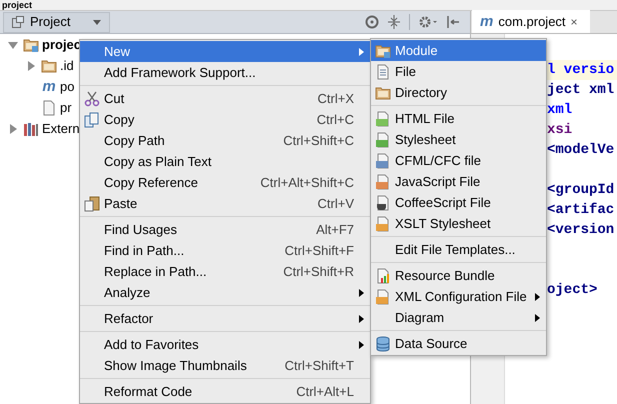 The image size is (617, 404). What do you see at coordinates (225, 318) in the screenshot?
I see `menu-item: Refactor` at bounding box center [225, 318].